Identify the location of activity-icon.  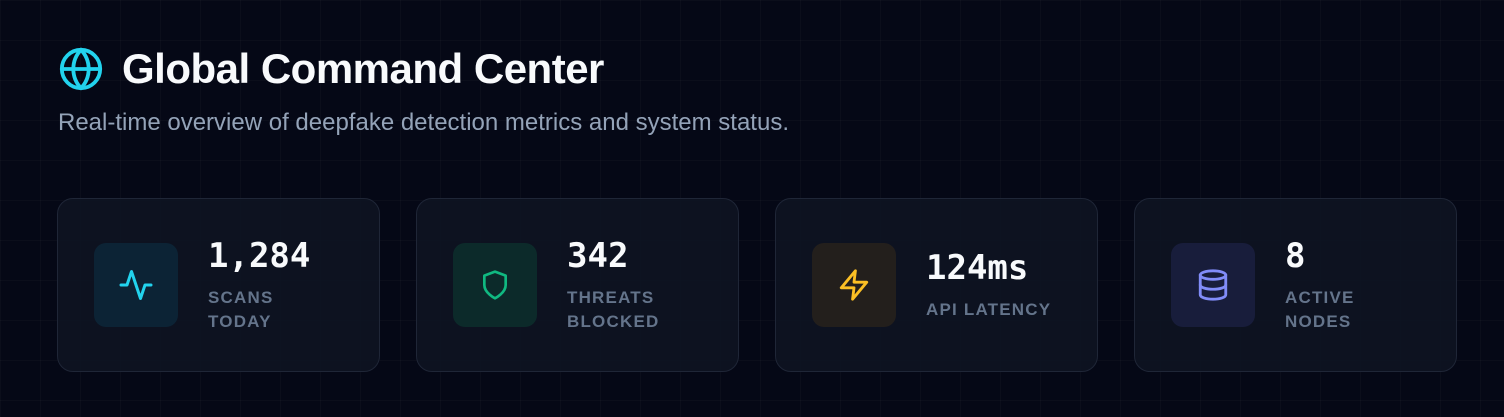
(136, 285).